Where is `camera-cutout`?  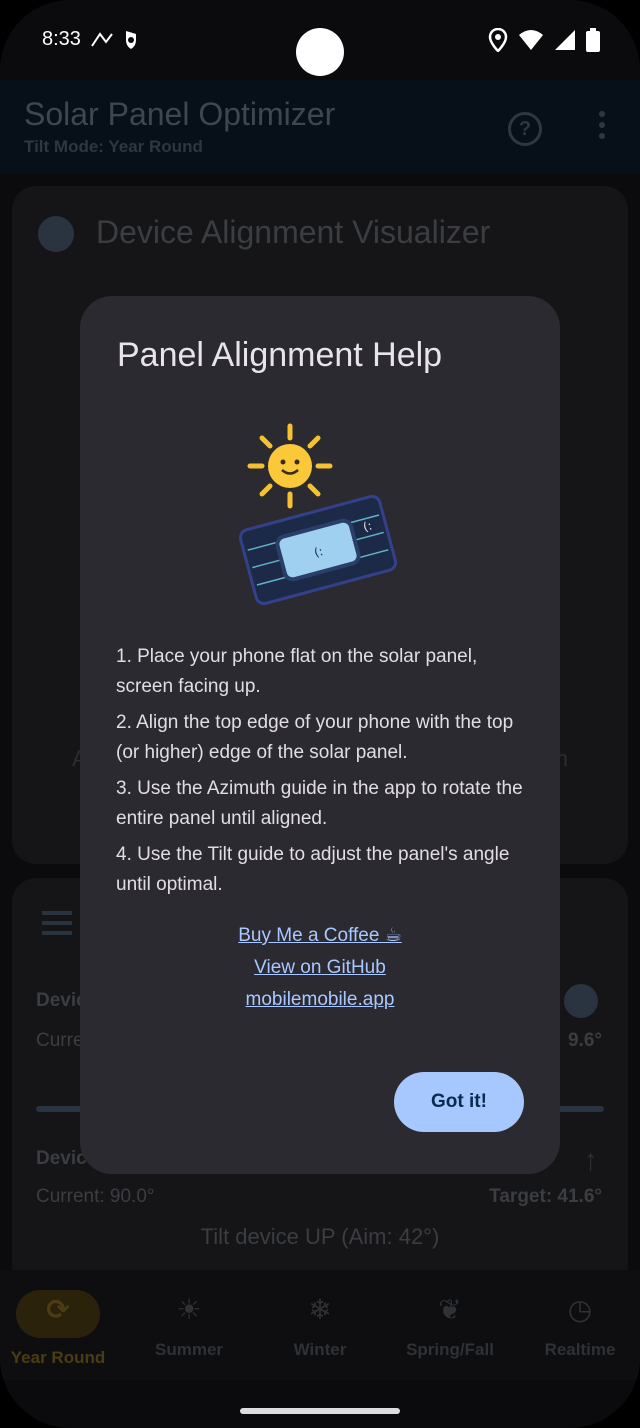
camera-cutout is located at coordinates (320, 52).